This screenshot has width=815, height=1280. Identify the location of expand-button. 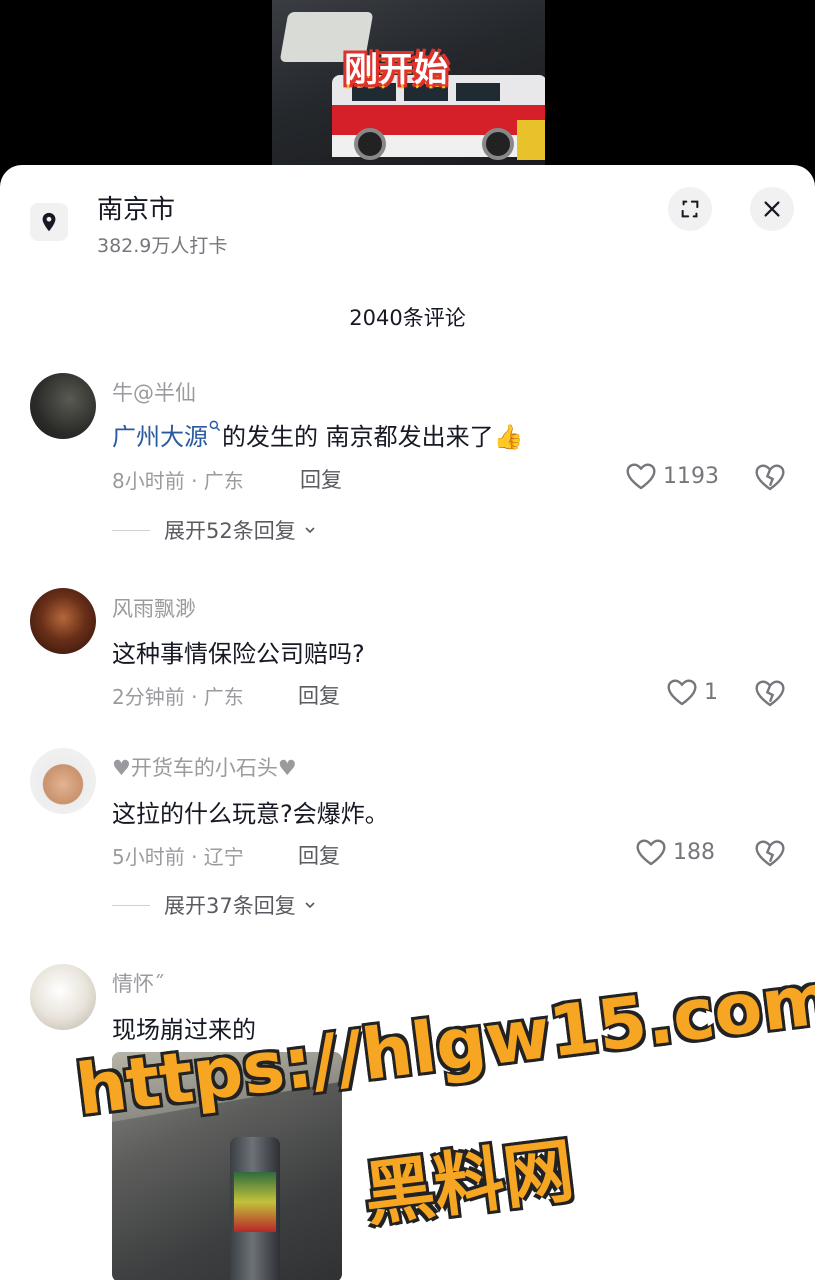
(690, 209).